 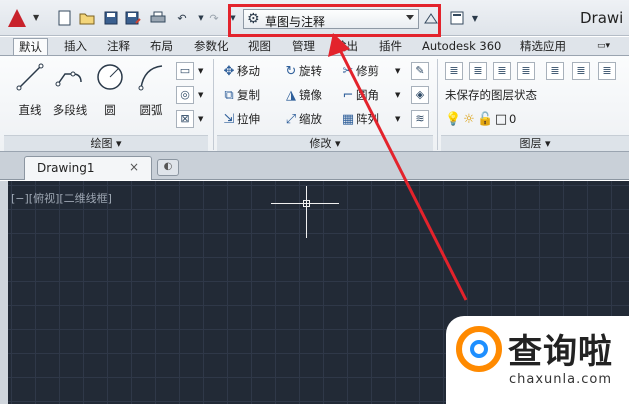 What do you see at coordinates (397, 95) in the screenshot?
I see `fillet-dropdown-icon: ▼` at bounding box center [397, 95].